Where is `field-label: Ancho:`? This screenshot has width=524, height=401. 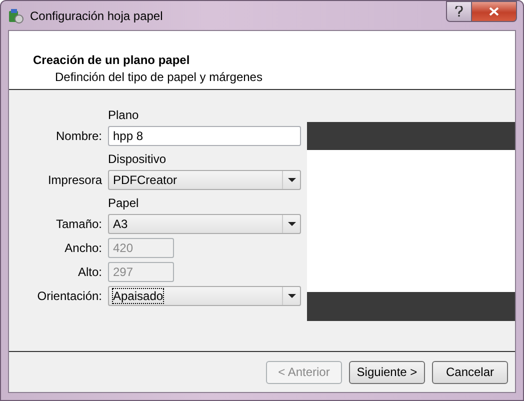 field-label: Ancho: is located at coordinates (83, 248).